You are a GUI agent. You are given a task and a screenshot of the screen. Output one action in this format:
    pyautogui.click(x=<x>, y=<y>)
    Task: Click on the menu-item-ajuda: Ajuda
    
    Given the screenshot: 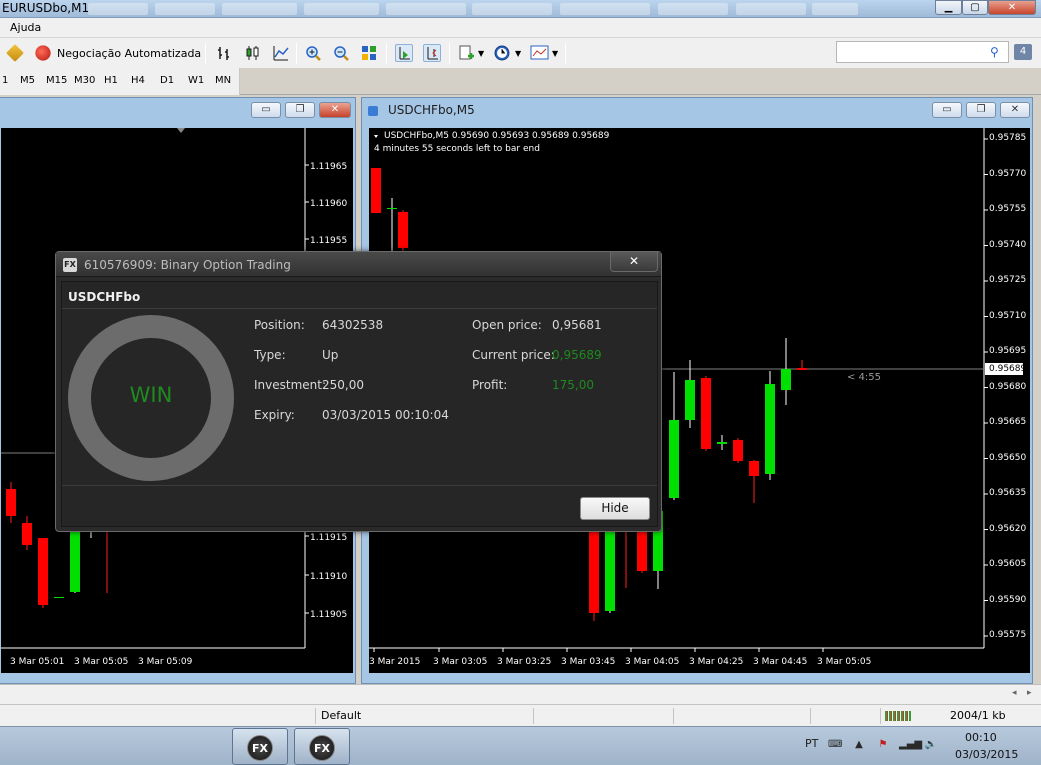 What is the action you would take?
    pyautogui.click(x=25, y=27)
    